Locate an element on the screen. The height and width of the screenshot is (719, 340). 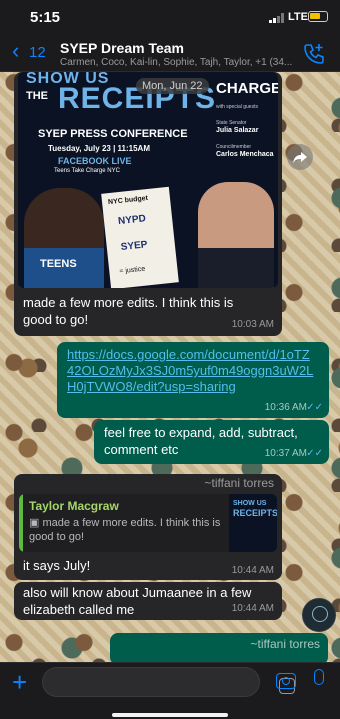
battery-icon is located at coordinates (318, 16).